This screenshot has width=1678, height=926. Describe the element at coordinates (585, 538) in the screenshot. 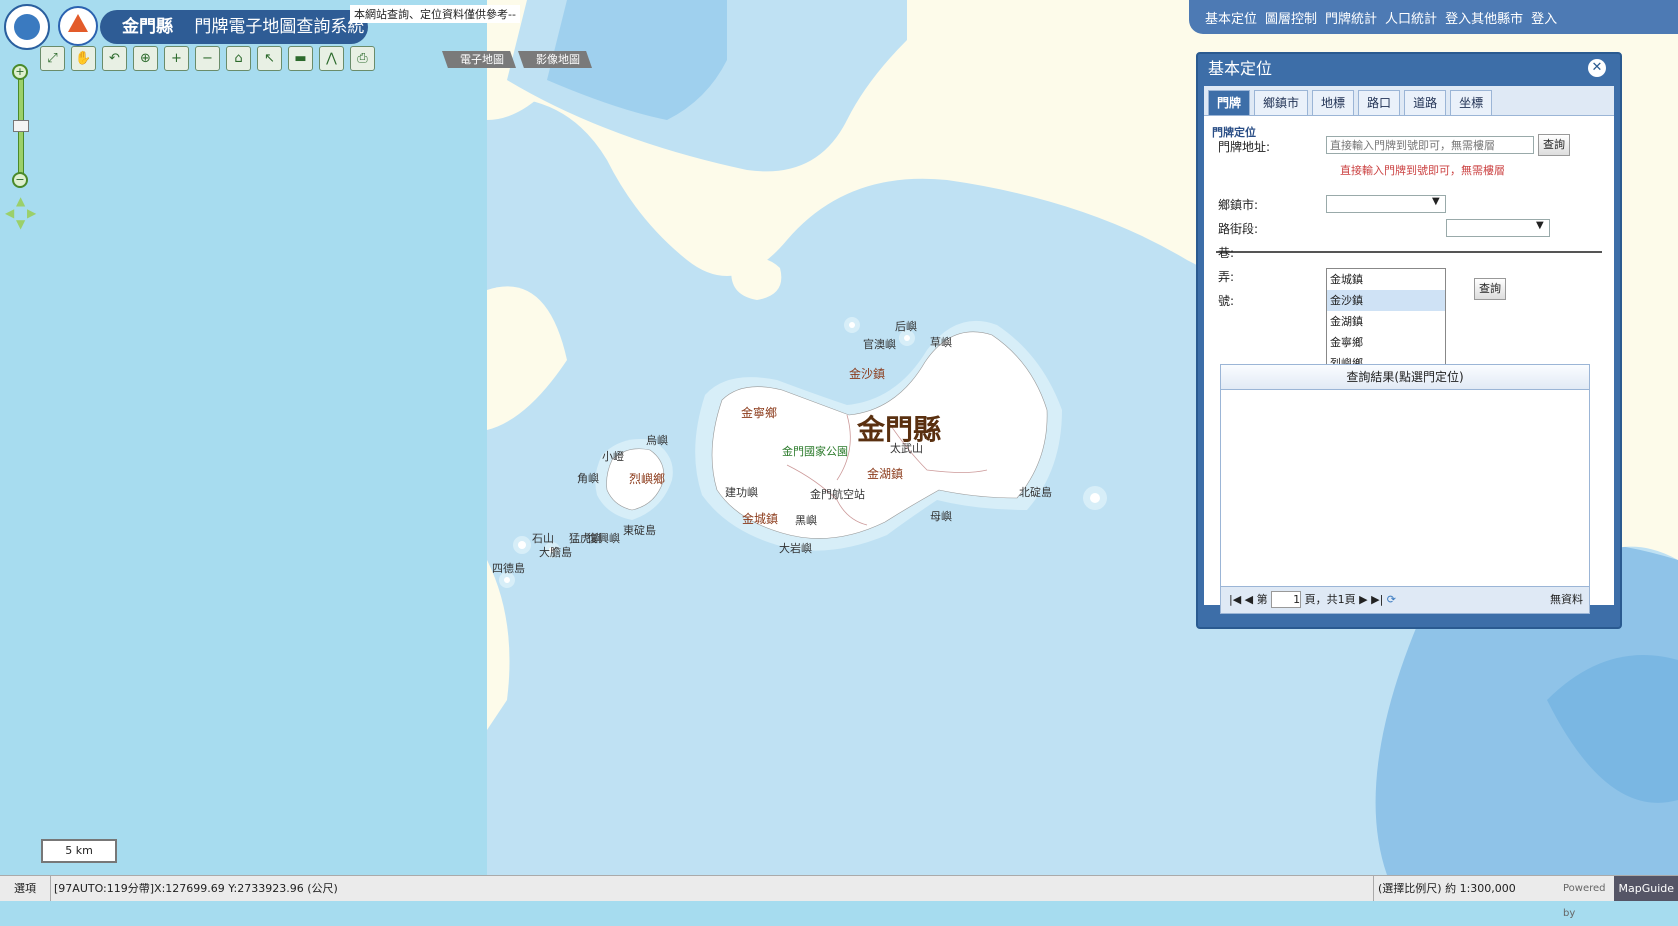

I see `map-label-place: 猛虎嶼` at that location.